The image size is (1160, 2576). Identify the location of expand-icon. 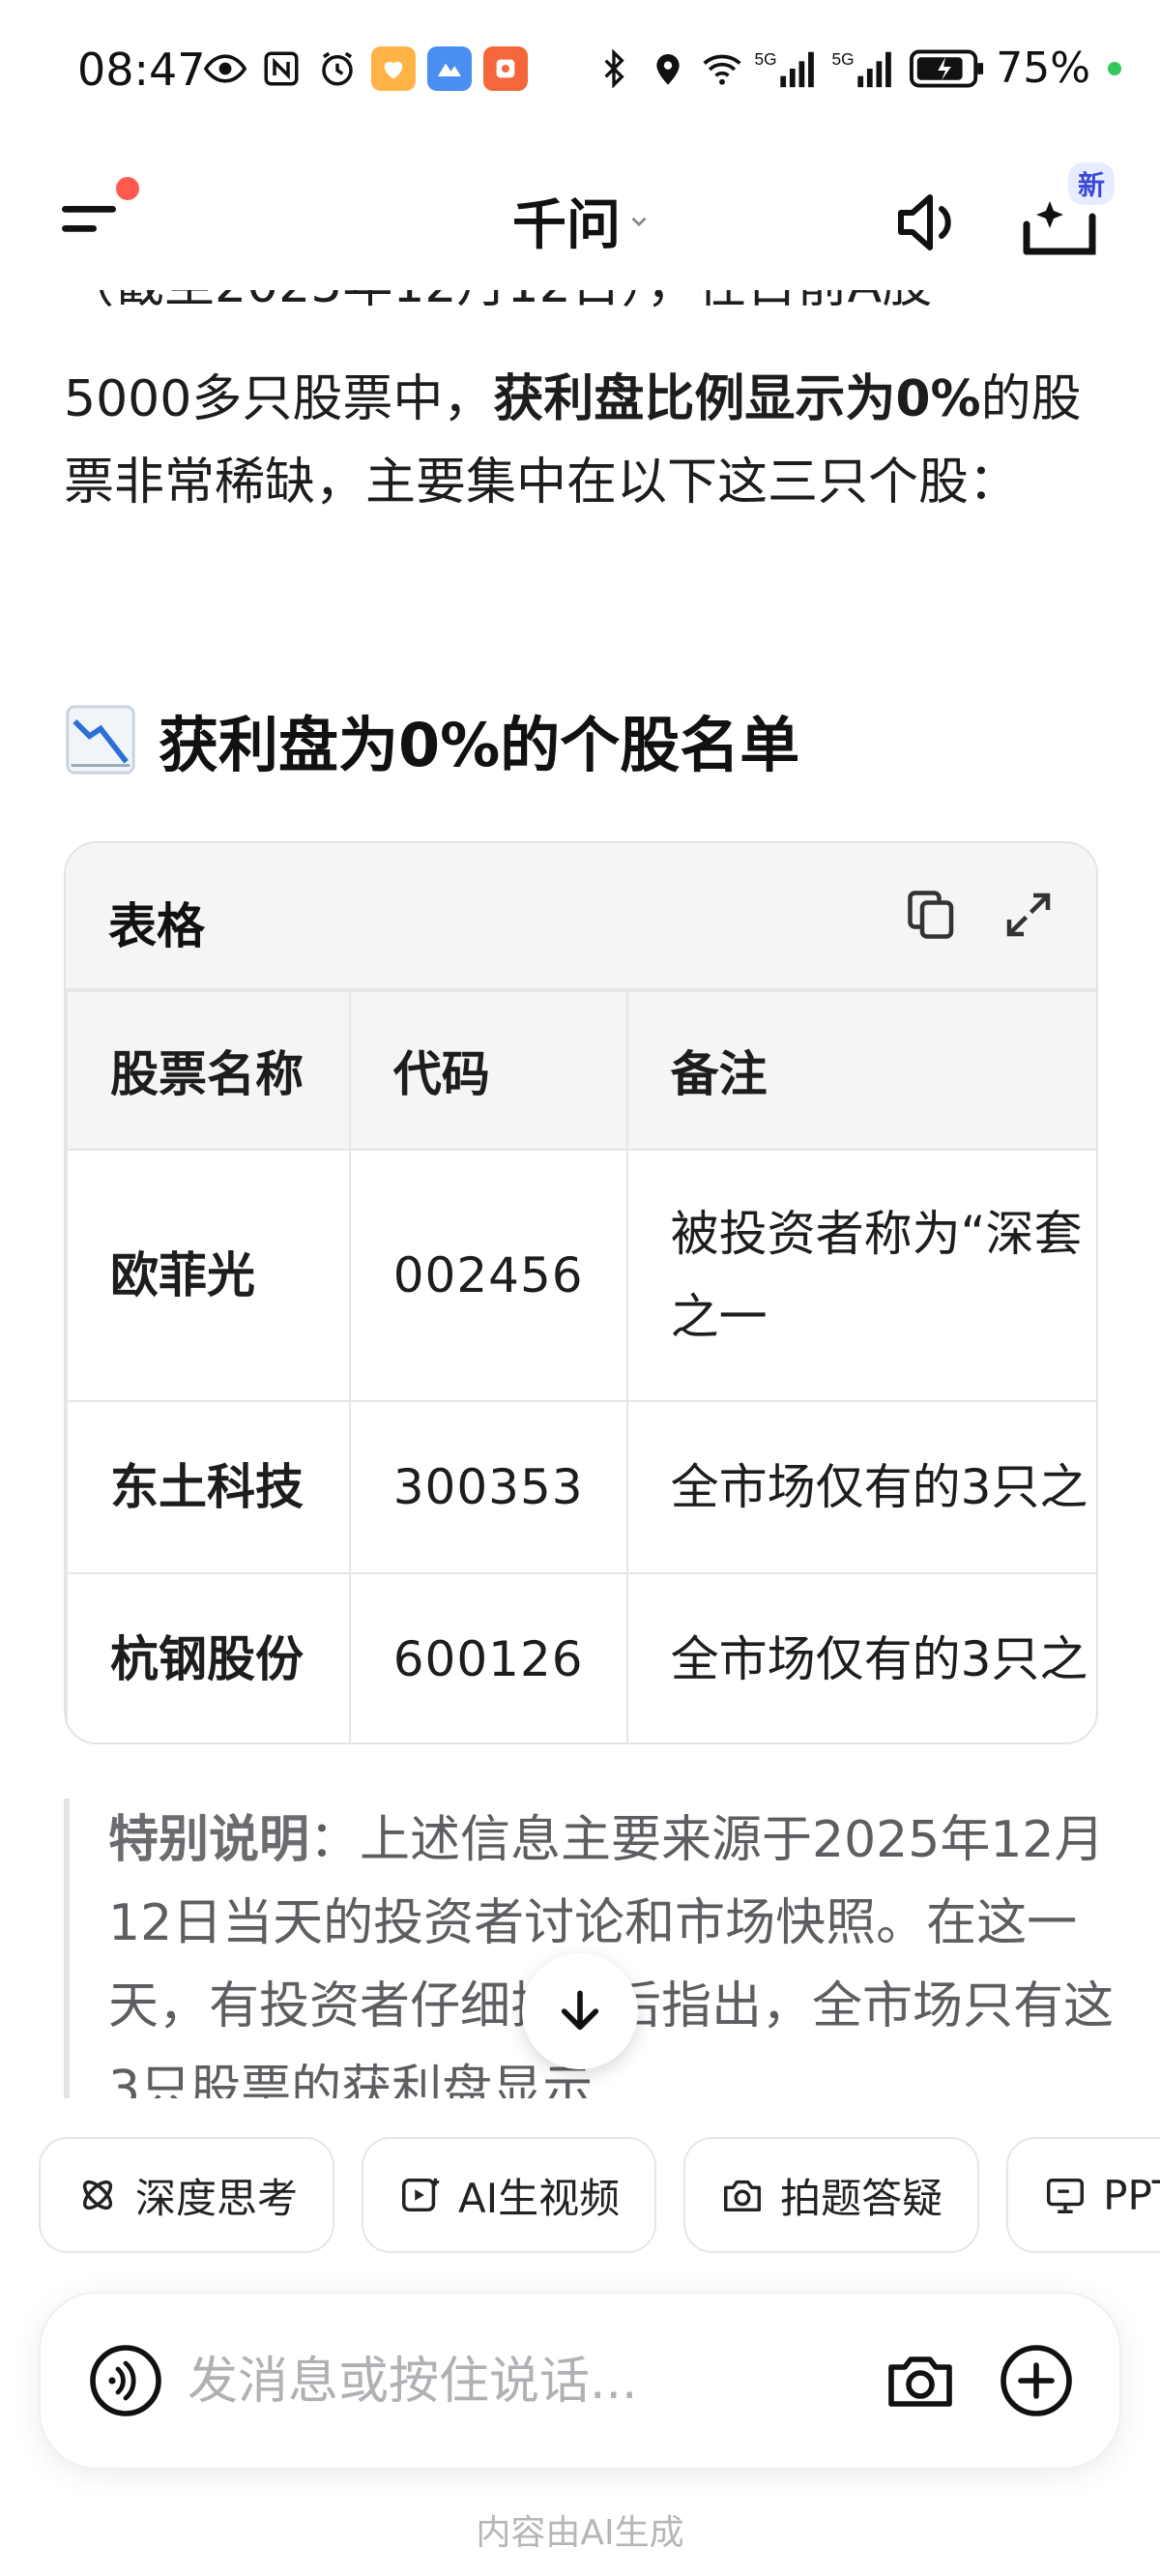
(1028, 915).